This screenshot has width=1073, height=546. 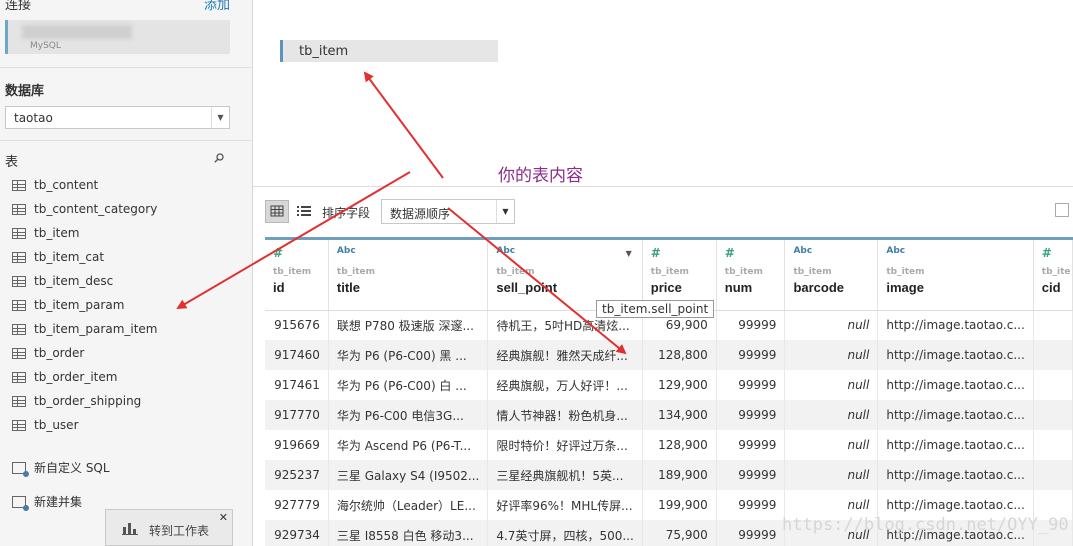 What do you see at coordinates (537, 281) in the screenshot?
I see `arrow-to-data-grid` at bounding box center [537, 281].